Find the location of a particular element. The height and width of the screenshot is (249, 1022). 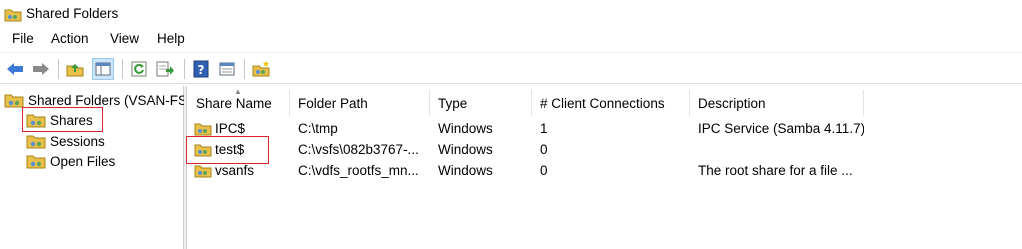

table-row: test$ C:\vsfs\082b3767-... Windows 0 is located at coordinates (528, 149).